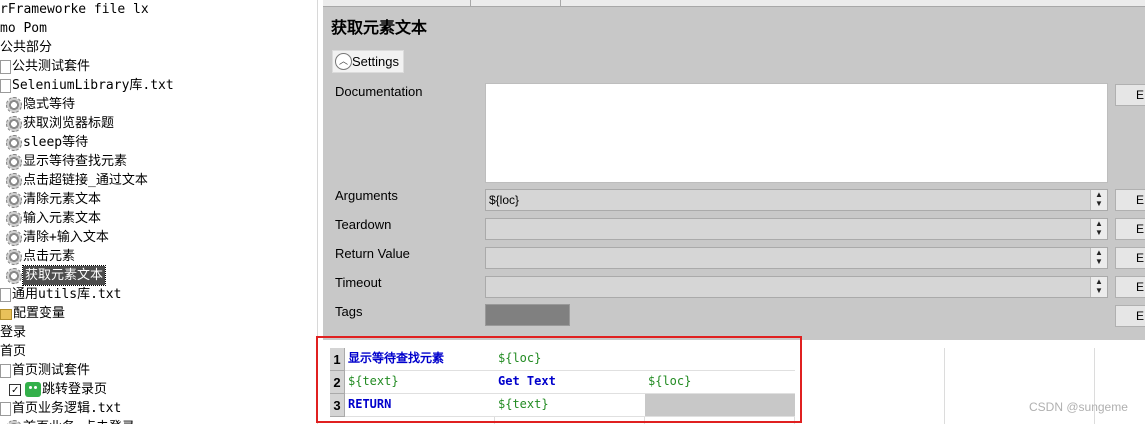 The image size is (1145, 424). Describe the element at coordinates (6, 314) in the screenshot. I see `folder-icon` at that location.